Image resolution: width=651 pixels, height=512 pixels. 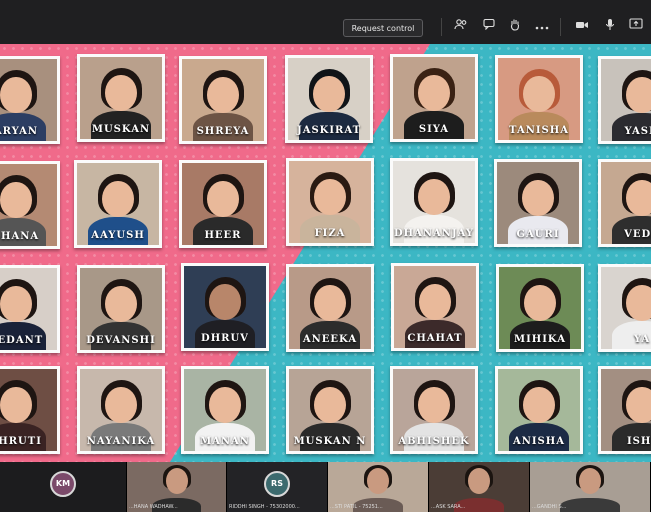 I want to click on student-tile: AAYUSH, so click(x=118, y=204).